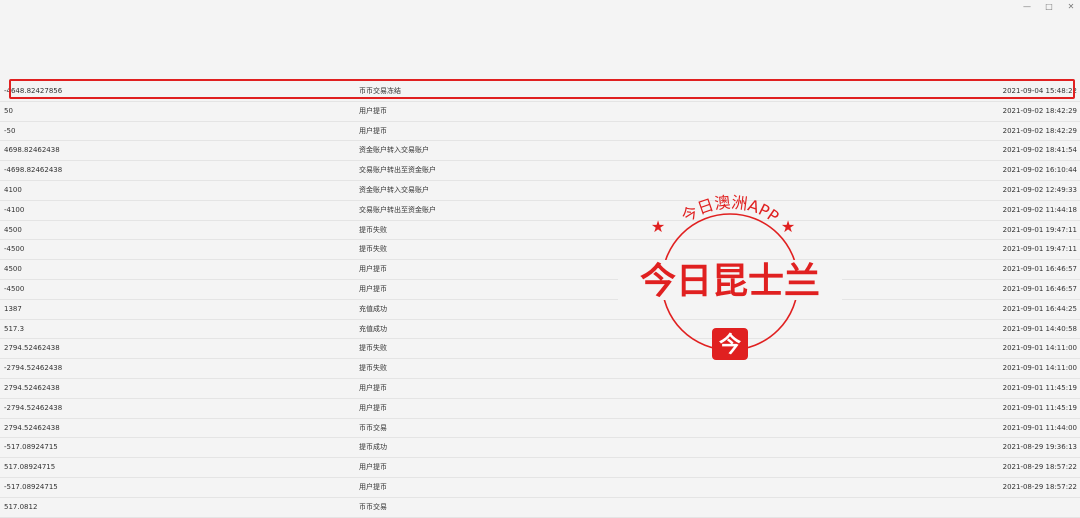  Describe the element at coordinates (540, 231) in the screenshot. I see `table-row: 4500 提币失败 2021-09-01 19:47:11` at that location.